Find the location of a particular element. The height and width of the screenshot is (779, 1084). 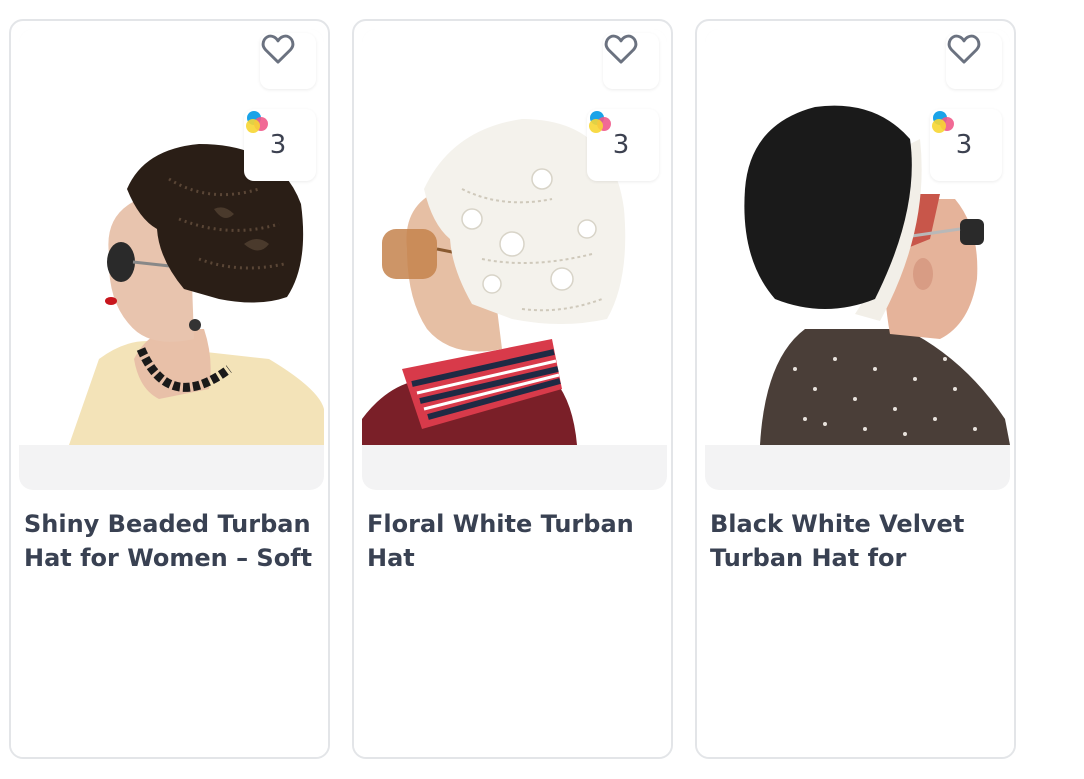

product-title: Black White Velvet Turban Hat for Women is located at coordinates (858, 541).